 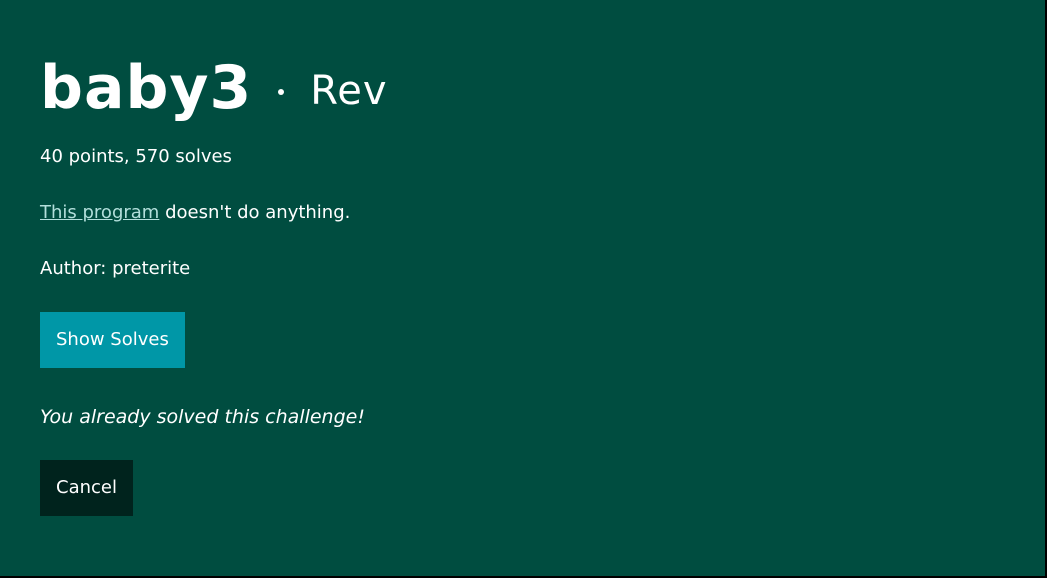 I want to click on title-separator-dot, so click(x=281, y=92).